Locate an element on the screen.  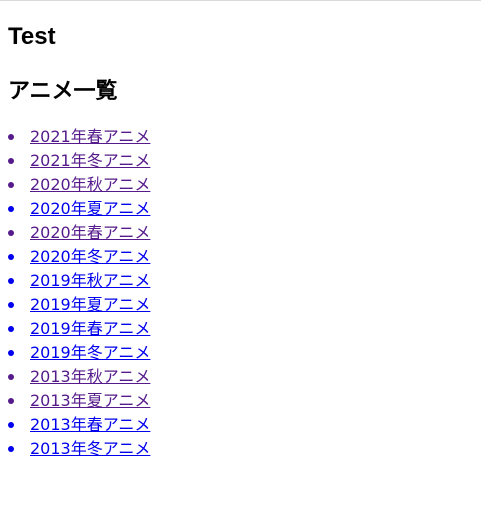
list-item: 2013年春アニメ is located at coordinates (244, 425).